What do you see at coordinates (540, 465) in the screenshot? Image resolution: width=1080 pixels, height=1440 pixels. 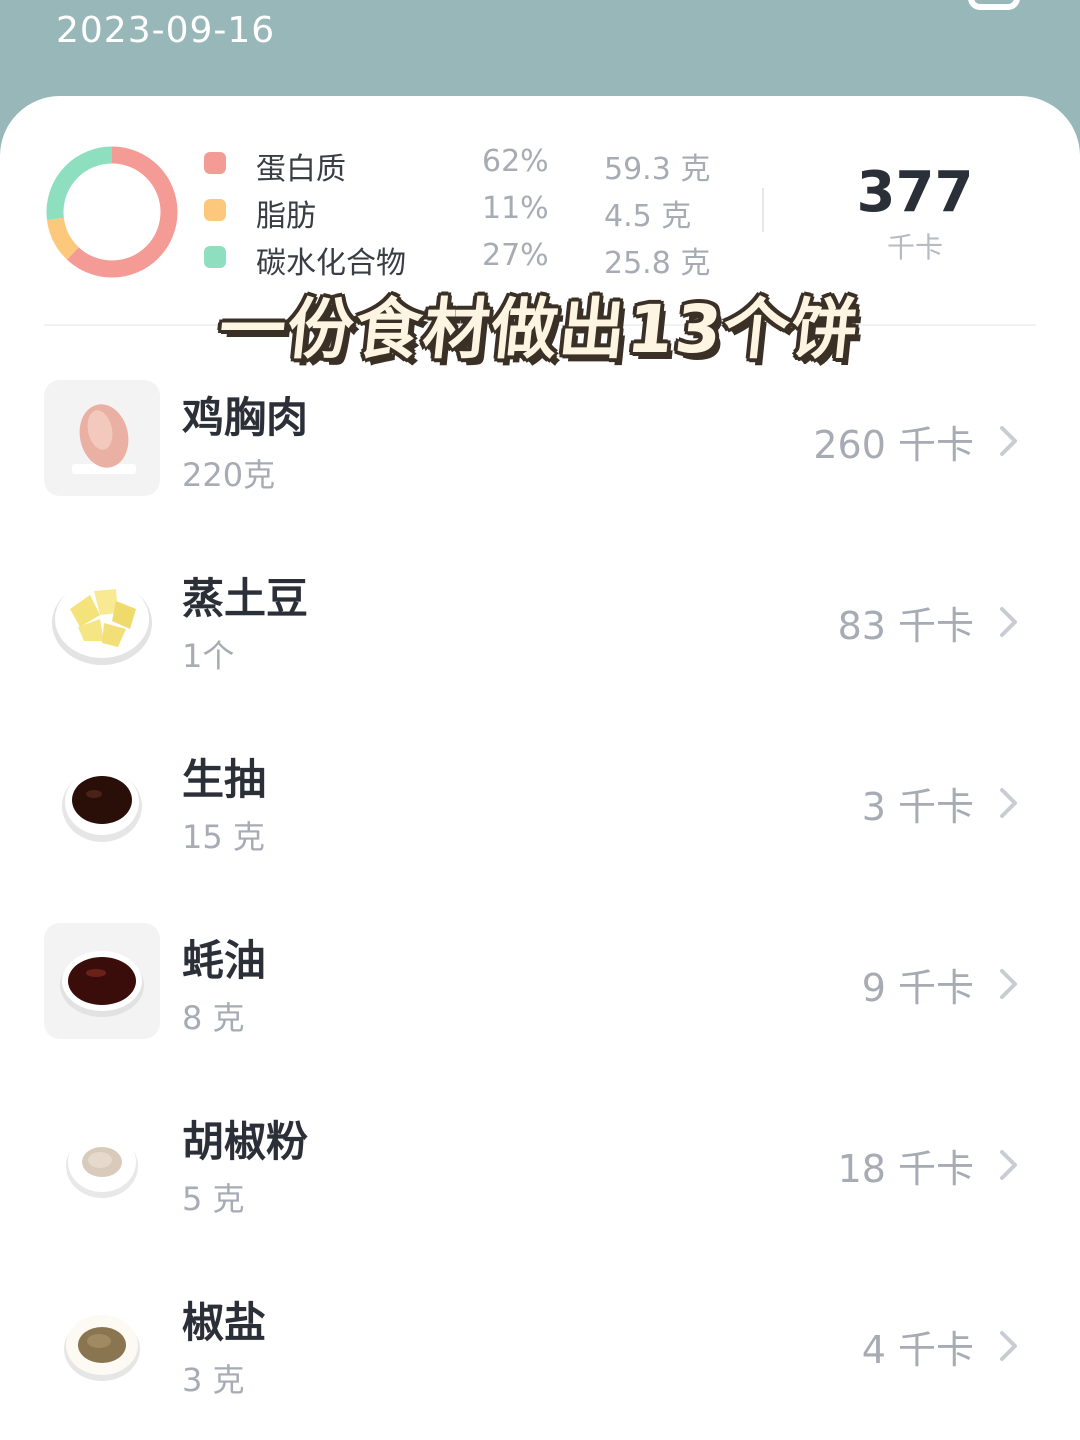 I see `ingredient-item: 鸡胸肉 220克 260 千卡` at bounding box center [540, 465].